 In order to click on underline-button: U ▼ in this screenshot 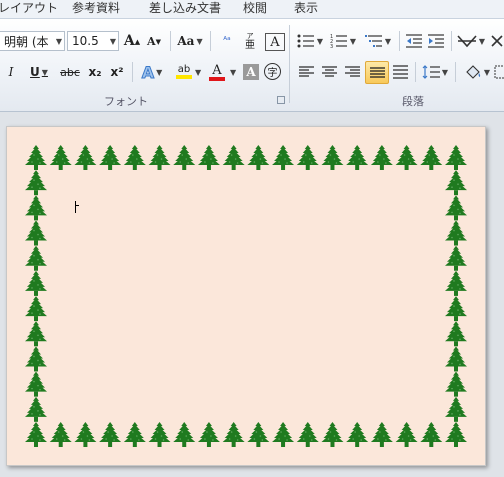, I will do `click(39, 72)`.